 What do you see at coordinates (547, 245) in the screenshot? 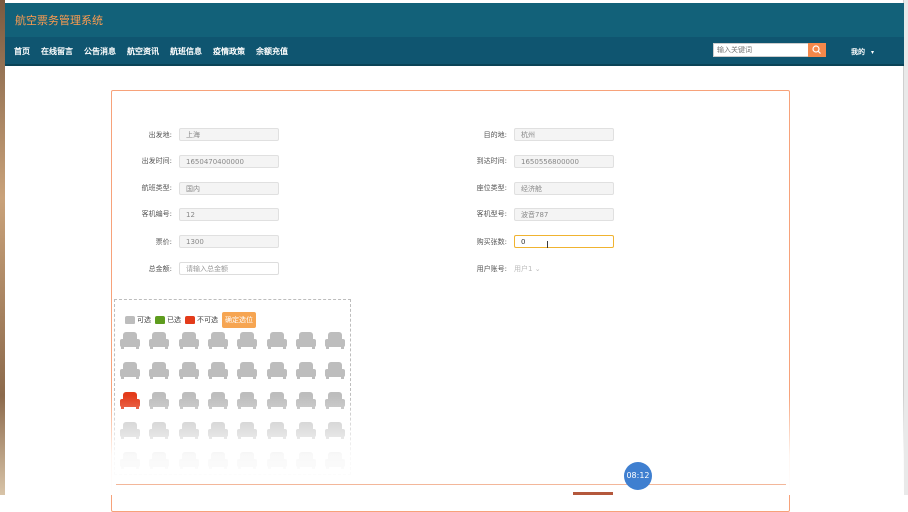
I see `text-cursor-icon: I` at bounding box center [547, 245].